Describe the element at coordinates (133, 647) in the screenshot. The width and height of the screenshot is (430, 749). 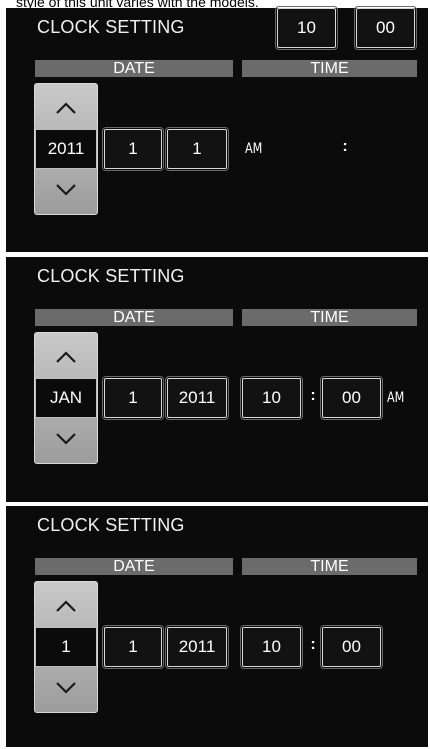
I see `second-date-field: 1` at that location.